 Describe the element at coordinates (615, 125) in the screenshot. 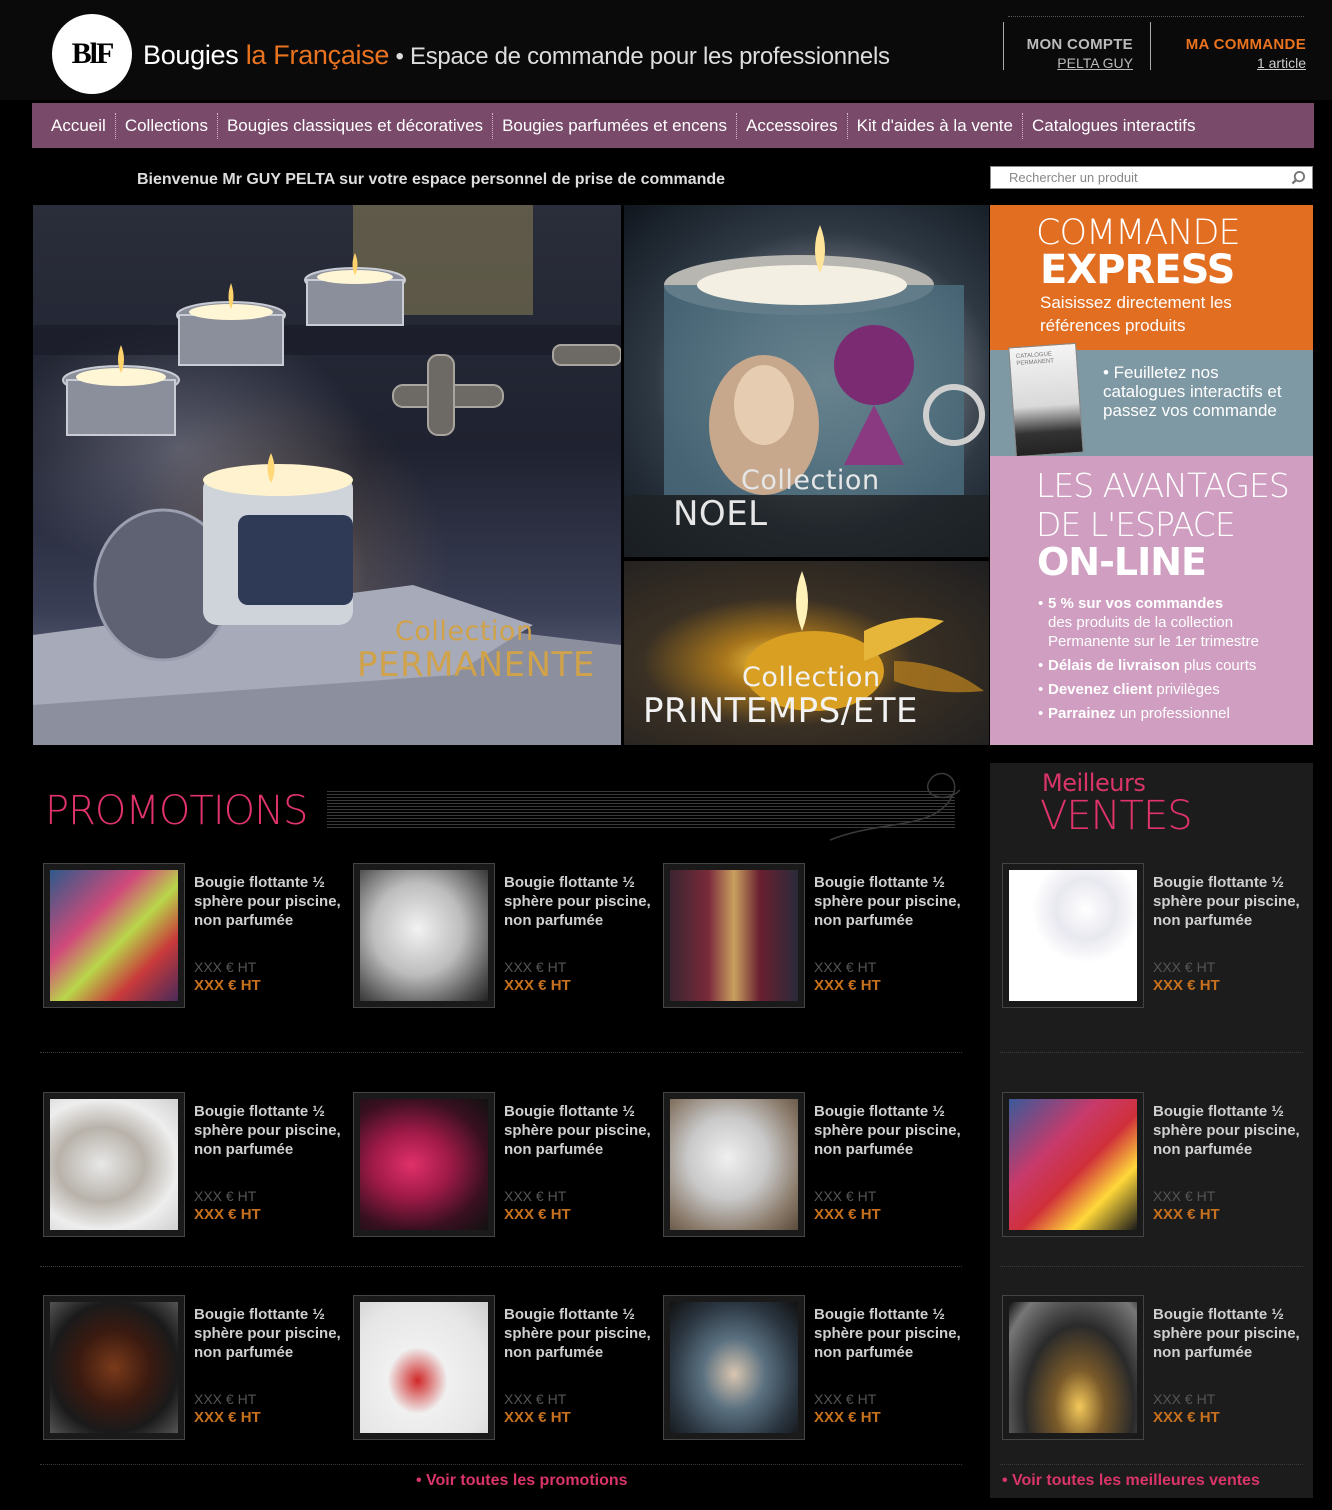

I see `nav-item-bougies-parfumees: Bougies parfumées et encens` at that location.